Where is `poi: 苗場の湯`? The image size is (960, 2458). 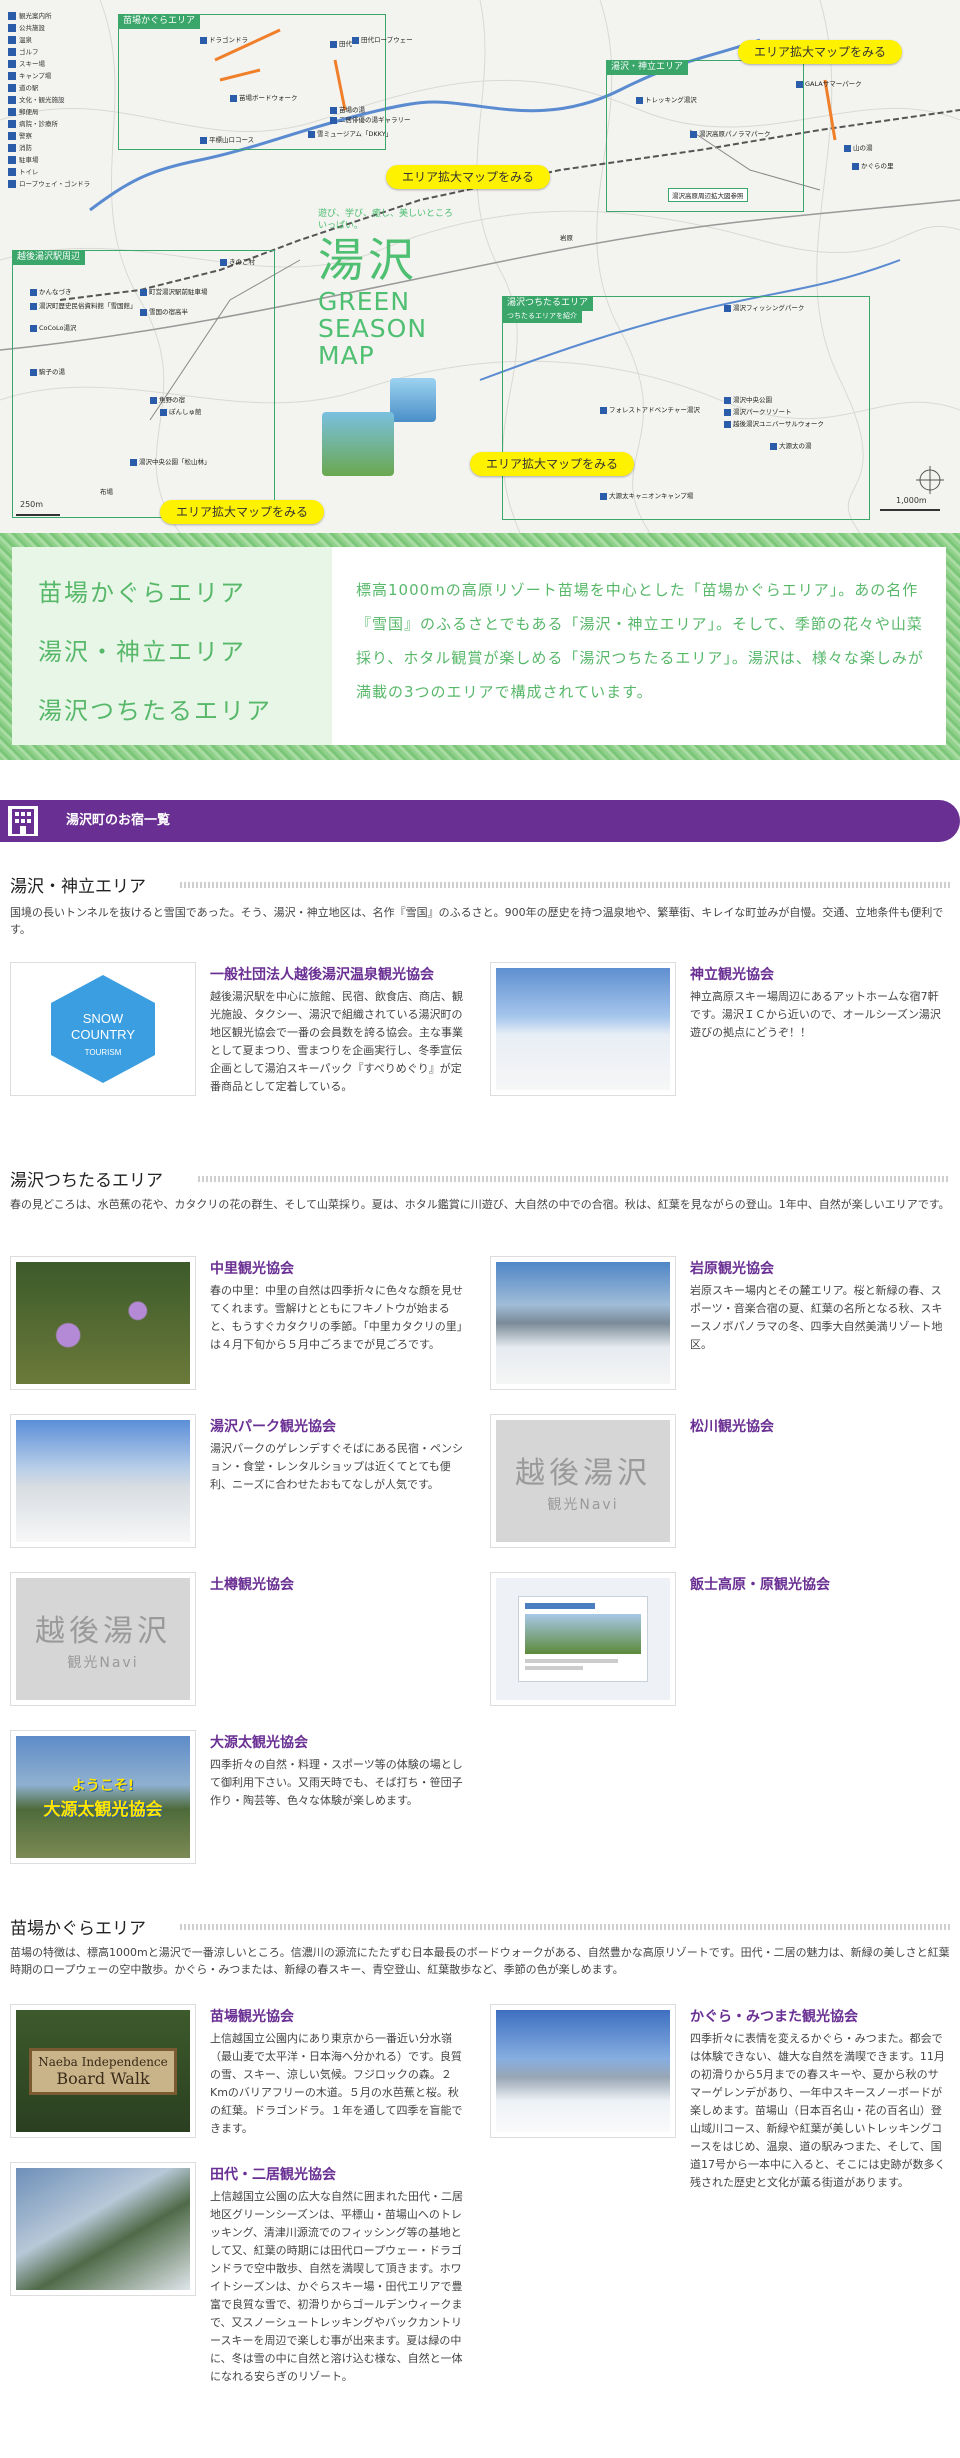 poi: 苗場の湯 is located at coordinates (347, 109).